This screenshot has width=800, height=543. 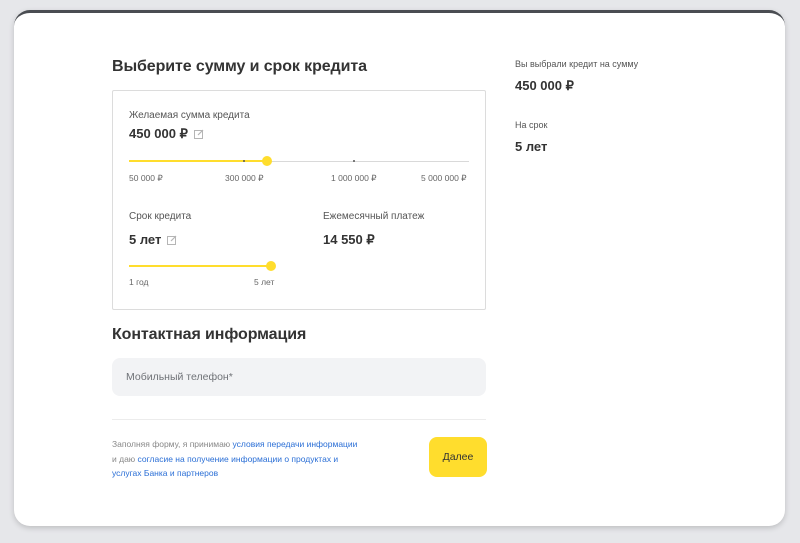 I want to click on summary-amount-label: Вы выбрали кредит на сумму, so click(x=577, y=64).